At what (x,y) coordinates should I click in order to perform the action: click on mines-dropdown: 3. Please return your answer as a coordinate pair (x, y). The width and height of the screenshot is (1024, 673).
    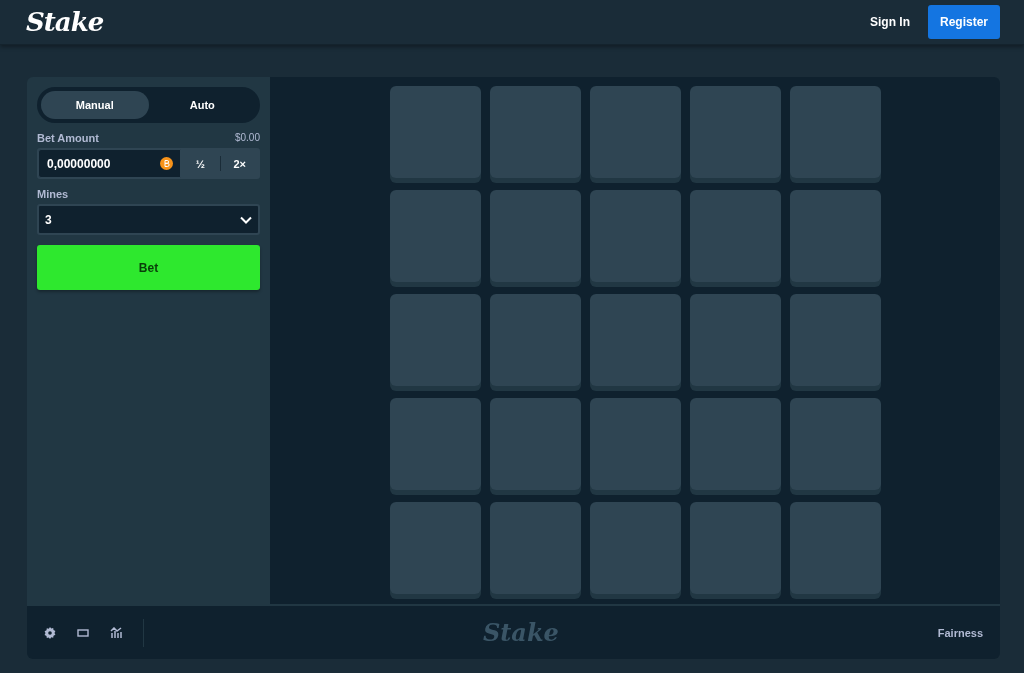
    Looking at the image, I should click on (148, 219).